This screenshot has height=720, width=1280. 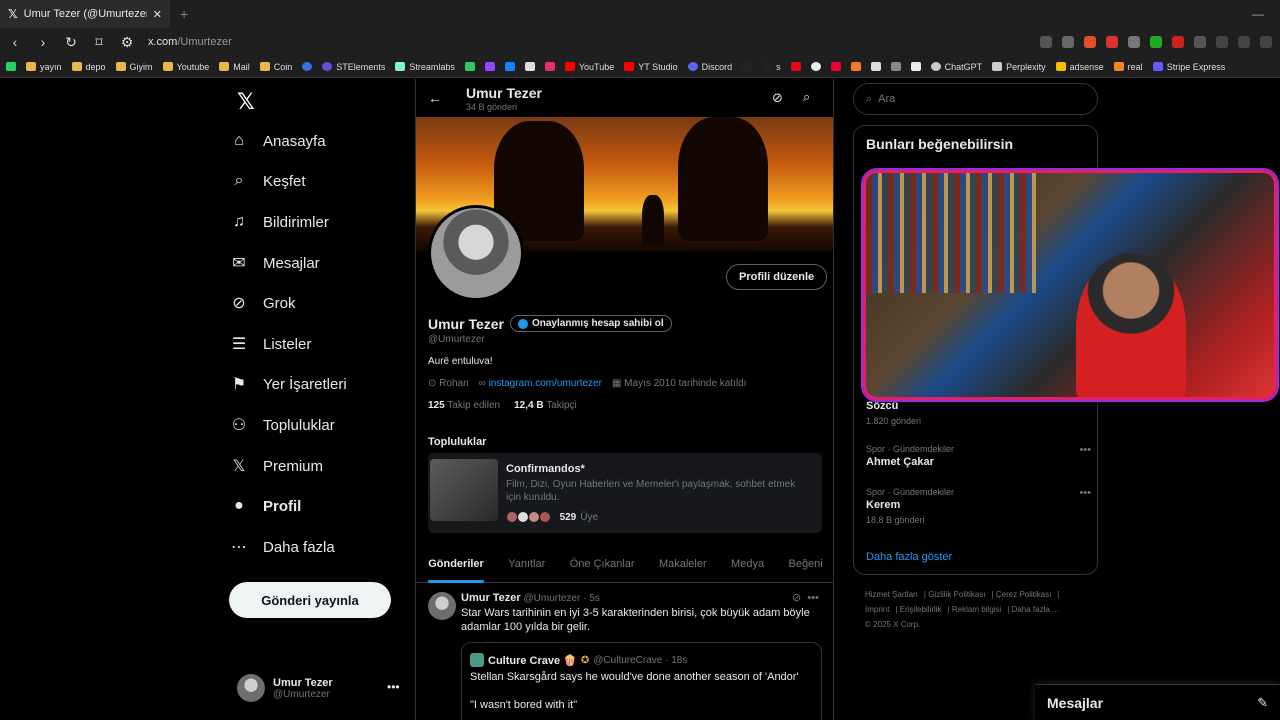 What do you see at coordinates (590, 323) in the screenshot?
I see `get-verified-button: Onaylanmış hesap sahibi ol` at bounding box center [590, 323].